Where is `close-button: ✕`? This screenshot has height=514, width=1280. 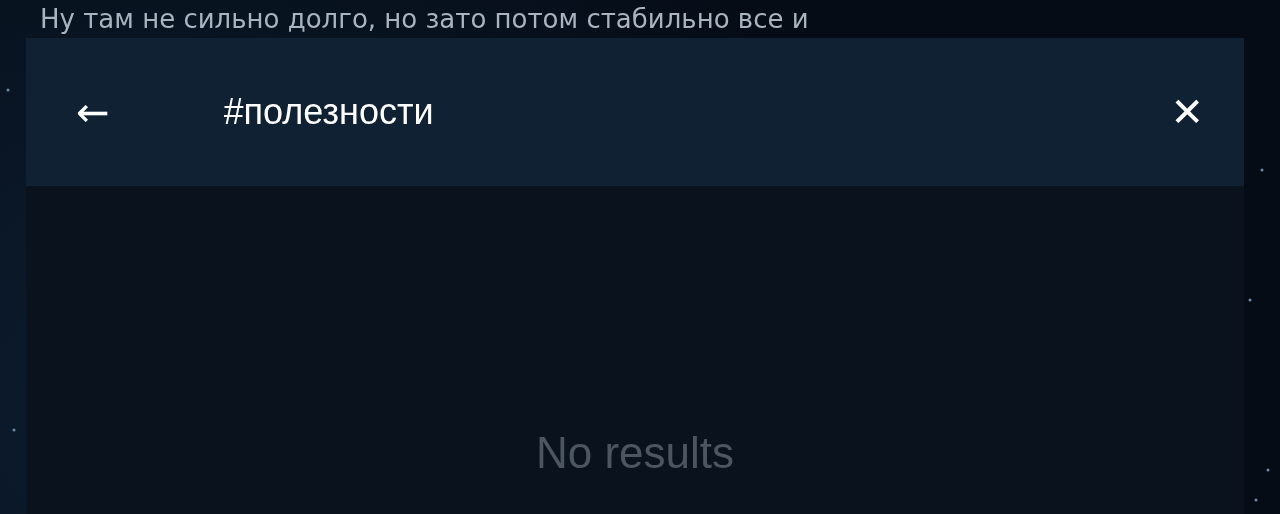
close-button: ✕ is located at coordinates (1187, 112).